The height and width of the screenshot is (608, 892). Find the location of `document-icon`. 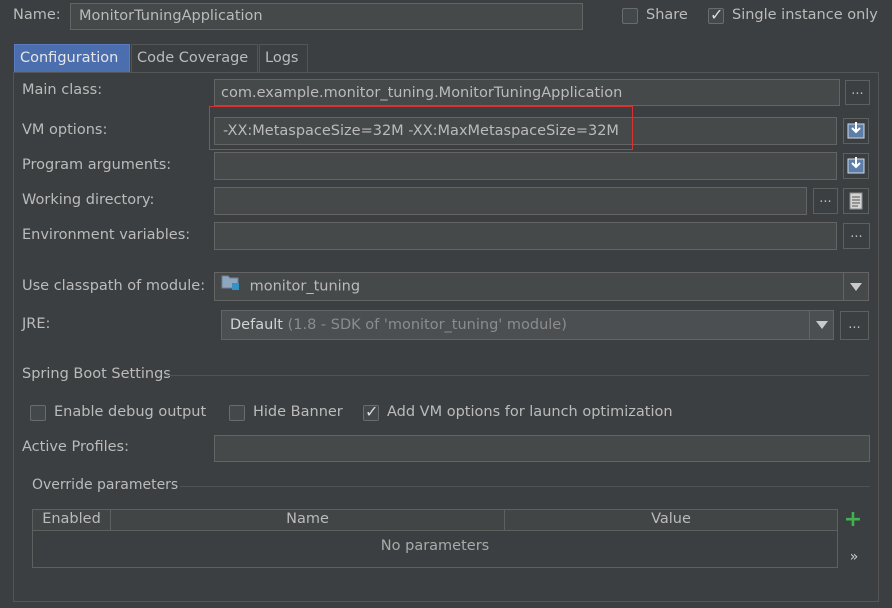

document-icon is located at coordinates (856, 201).